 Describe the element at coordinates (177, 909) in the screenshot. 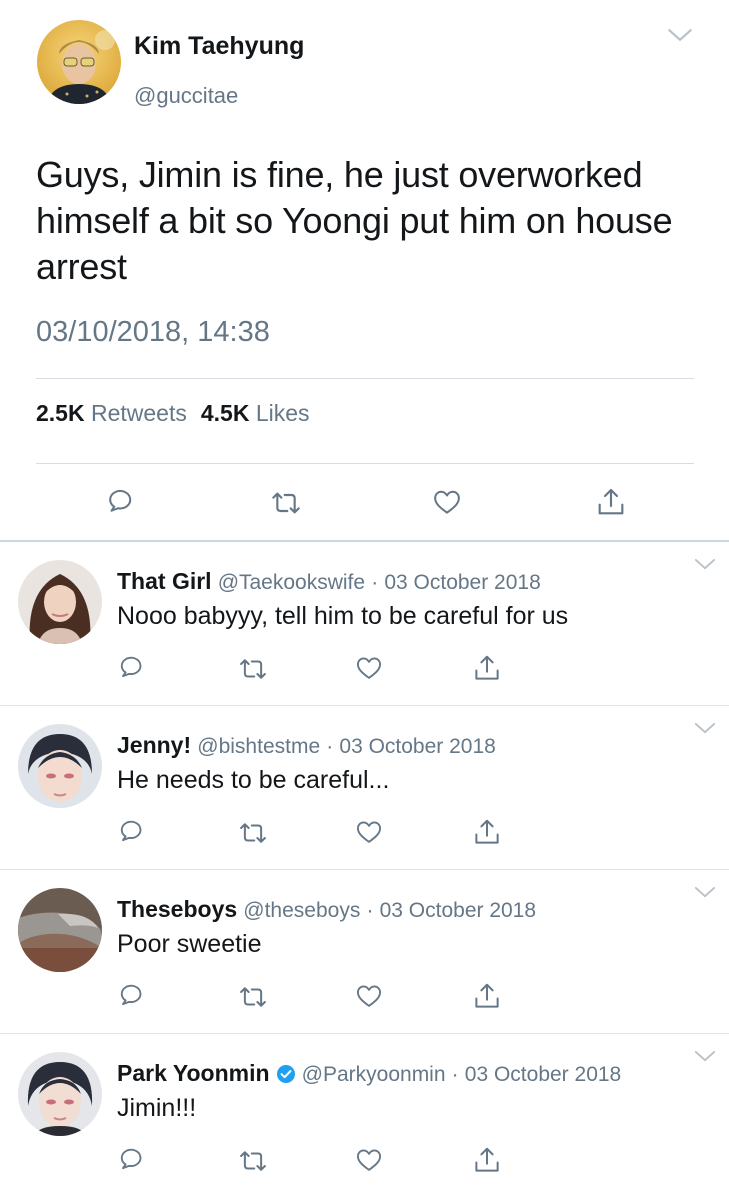

I see `display-name: Theseboys` at that location.